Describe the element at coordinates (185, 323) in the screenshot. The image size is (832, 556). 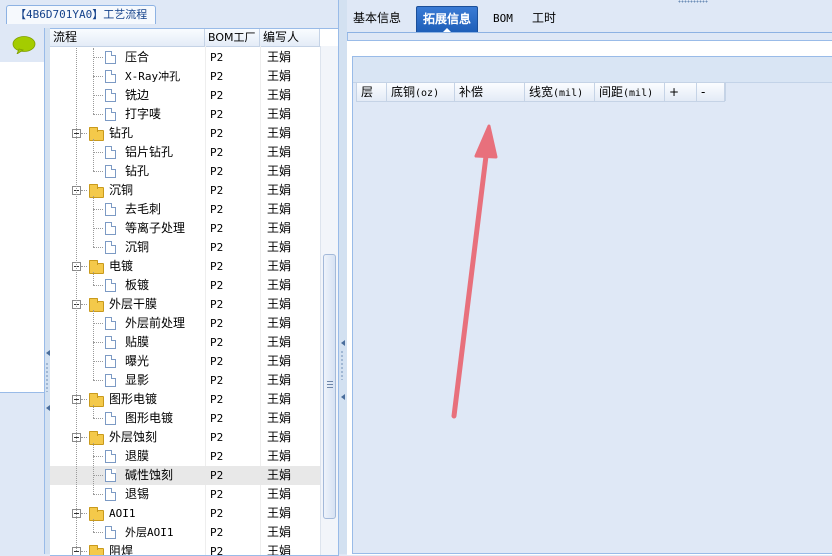
I see `tree-step-row: 外层前处理 P2 王娟` at that location.